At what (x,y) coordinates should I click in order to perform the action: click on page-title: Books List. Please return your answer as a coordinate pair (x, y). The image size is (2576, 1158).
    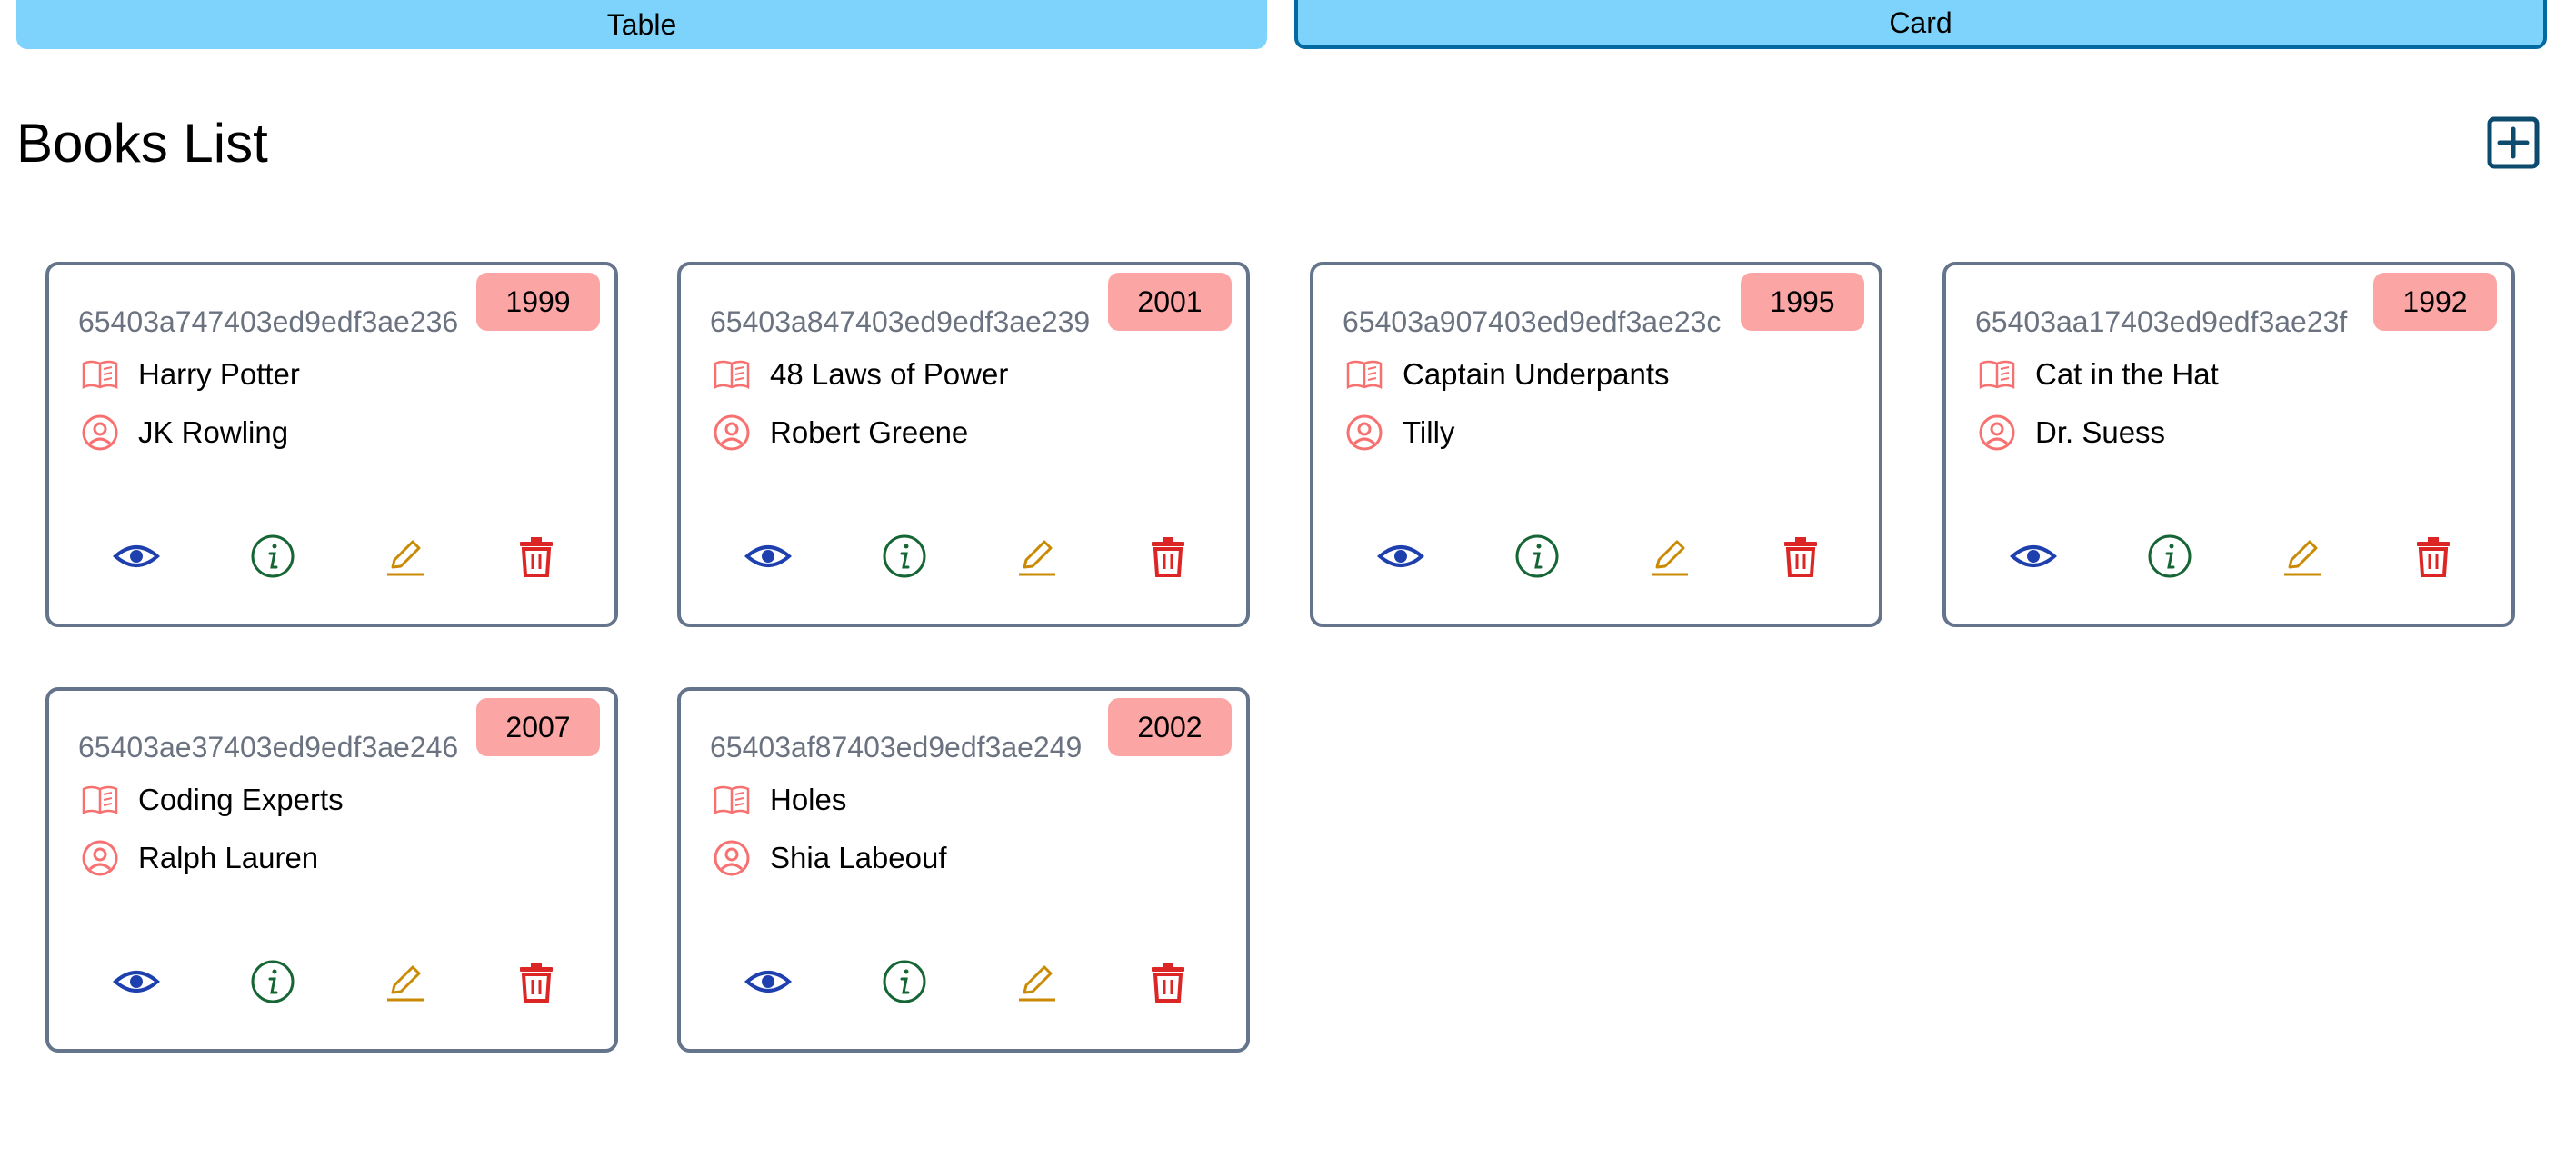
    Looking at the image, I should click on (142, 143).